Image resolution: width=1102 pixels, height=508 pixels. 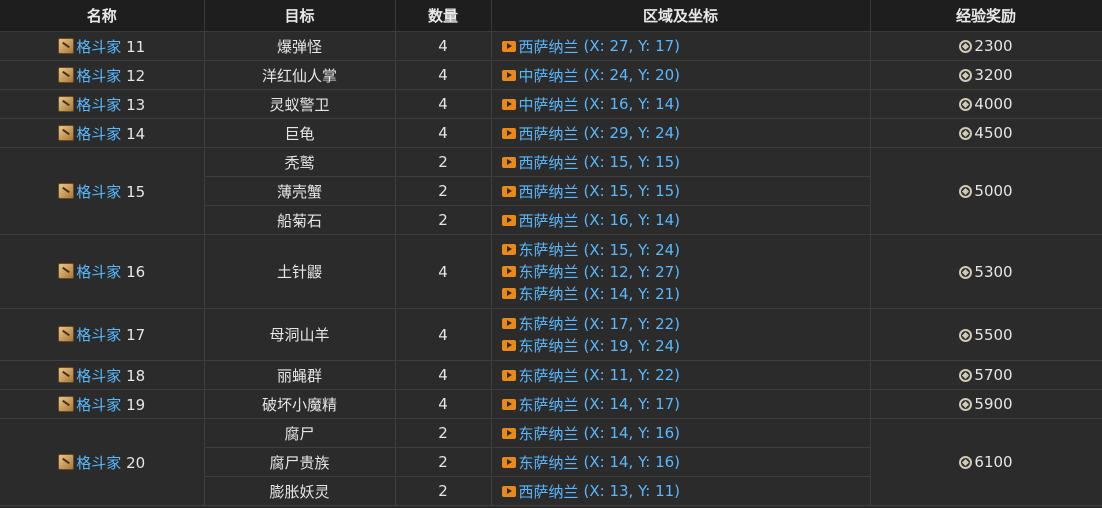 I want to click on quest-name-cell: 格斗家 17, so click(x=102, y=334).